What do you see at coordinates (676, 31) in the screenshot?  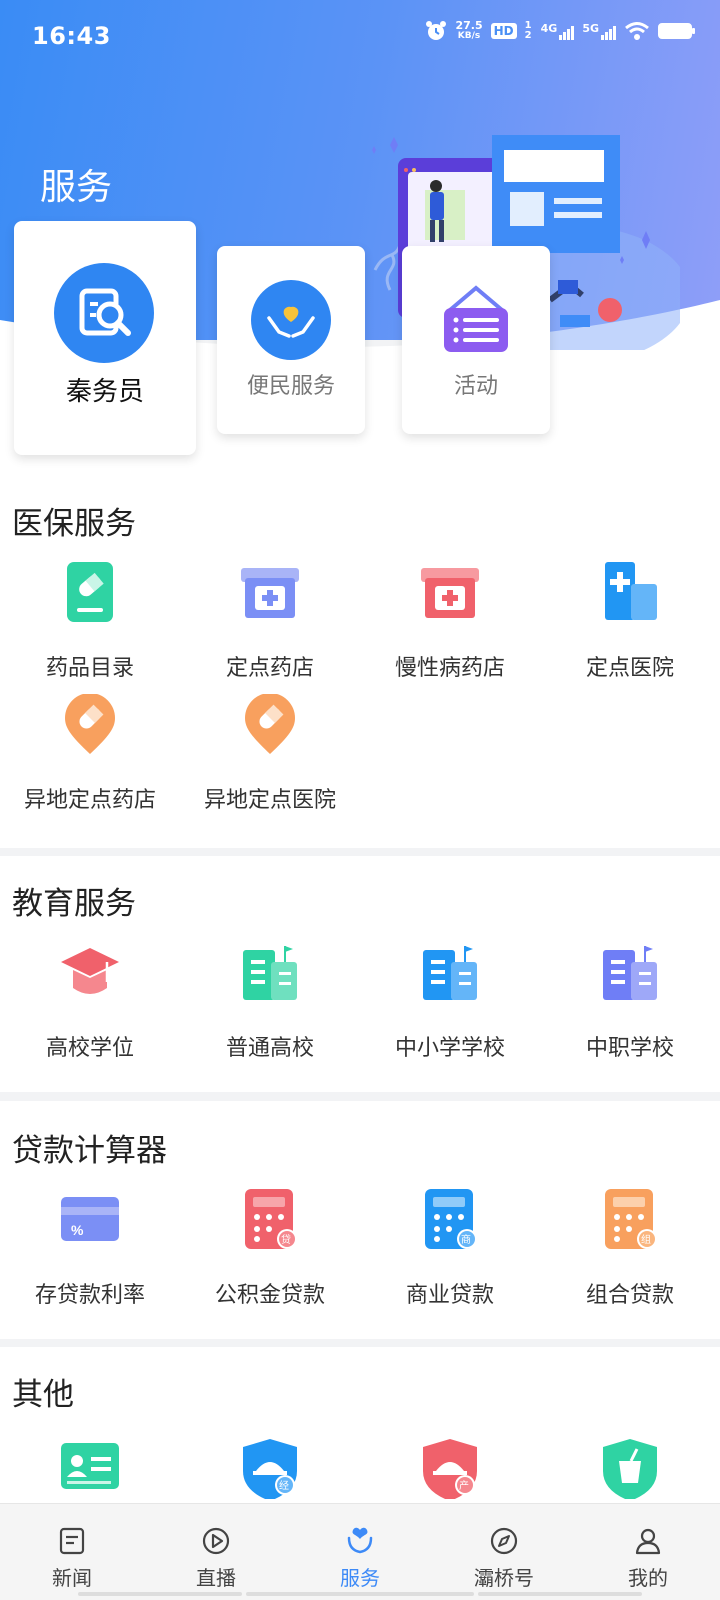 I see `battery-icon` at bounding box center [676, 31].